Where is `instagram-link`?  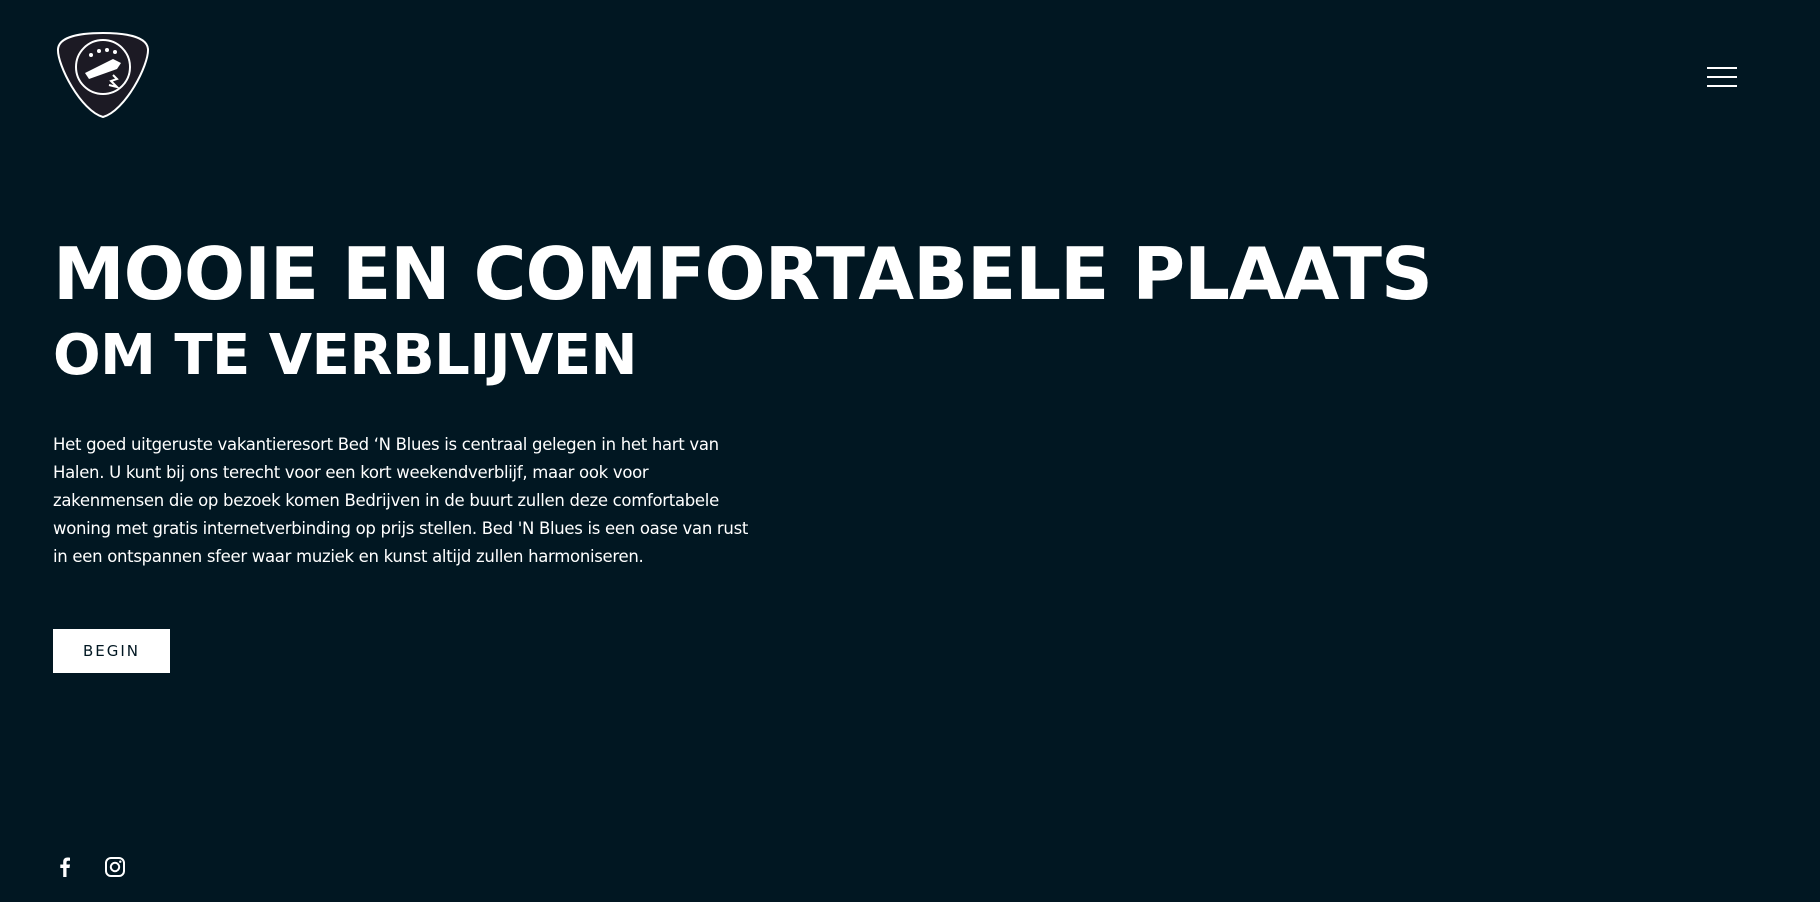
instagram-link is located at coordinates (115, 867).